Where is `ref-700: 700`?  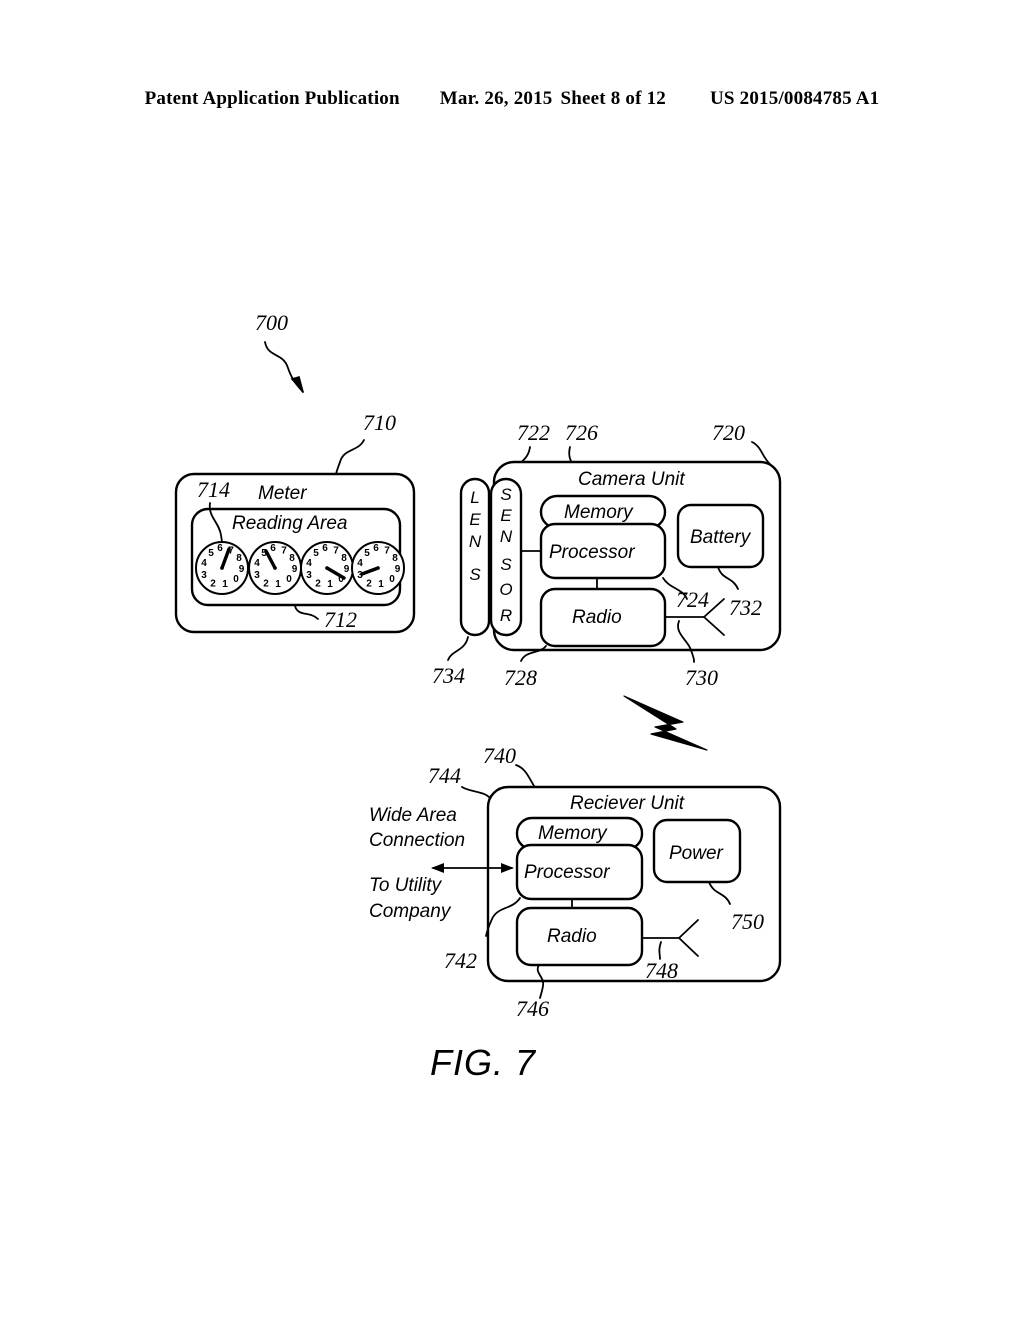
ref-700: 700 is located at coordinates (271, 322).